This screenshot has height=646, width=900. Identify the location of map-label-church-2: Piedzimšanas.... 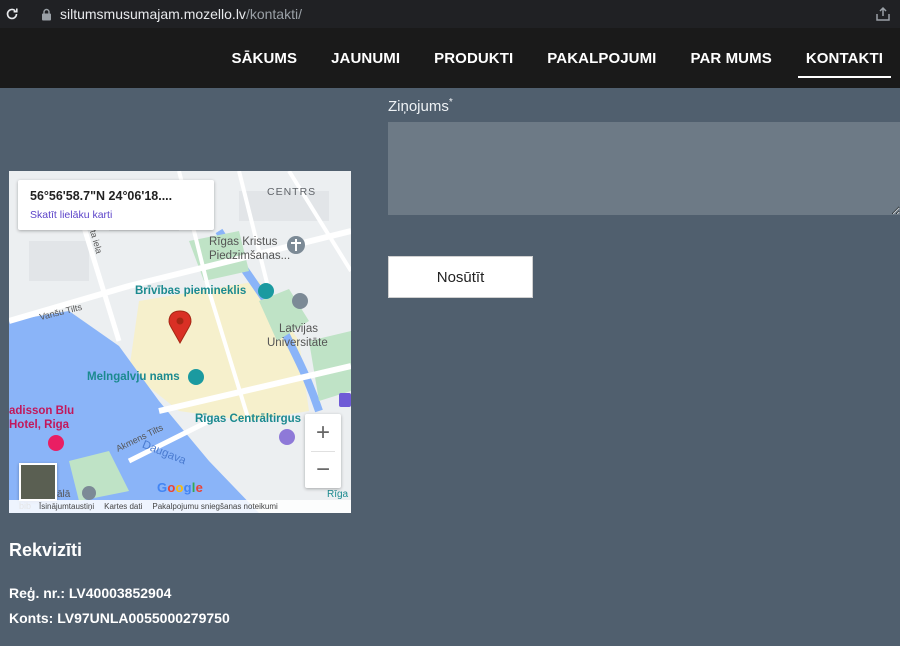
(250, 256).